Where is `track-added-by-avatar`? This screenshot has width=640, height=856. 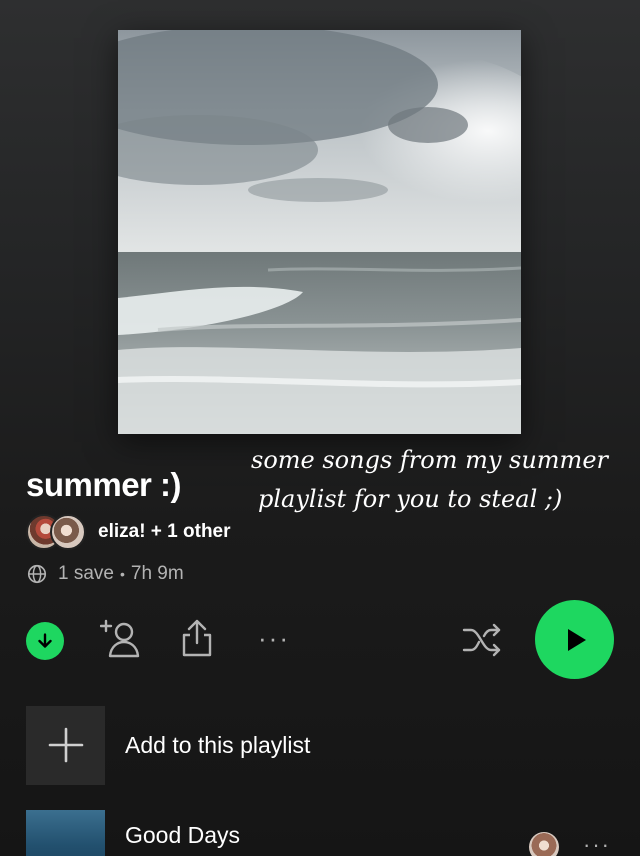 track-added-by-avatar is located at coordinates (544, 844).